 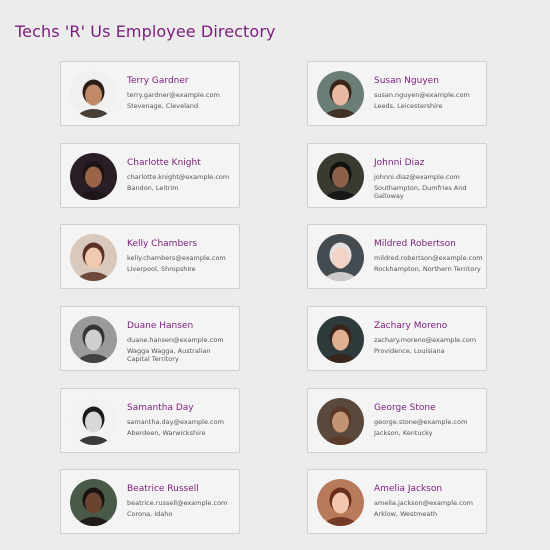 I want to click on employee-location: Aberdeen, Warwickshire, so click(x=166, y=433).